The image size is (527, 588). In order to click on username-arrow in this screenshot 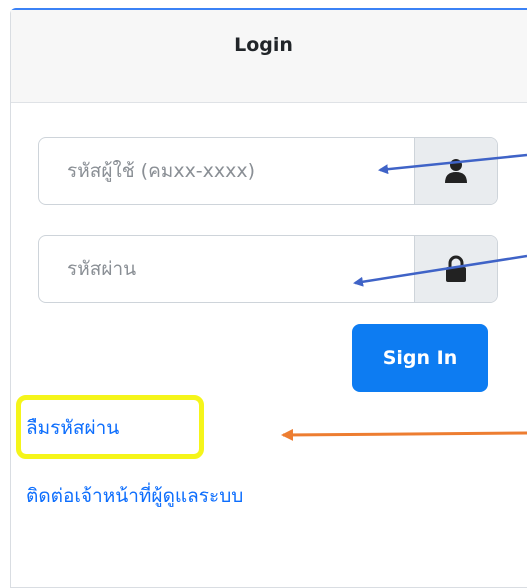, I will do `click(452, 164)`.